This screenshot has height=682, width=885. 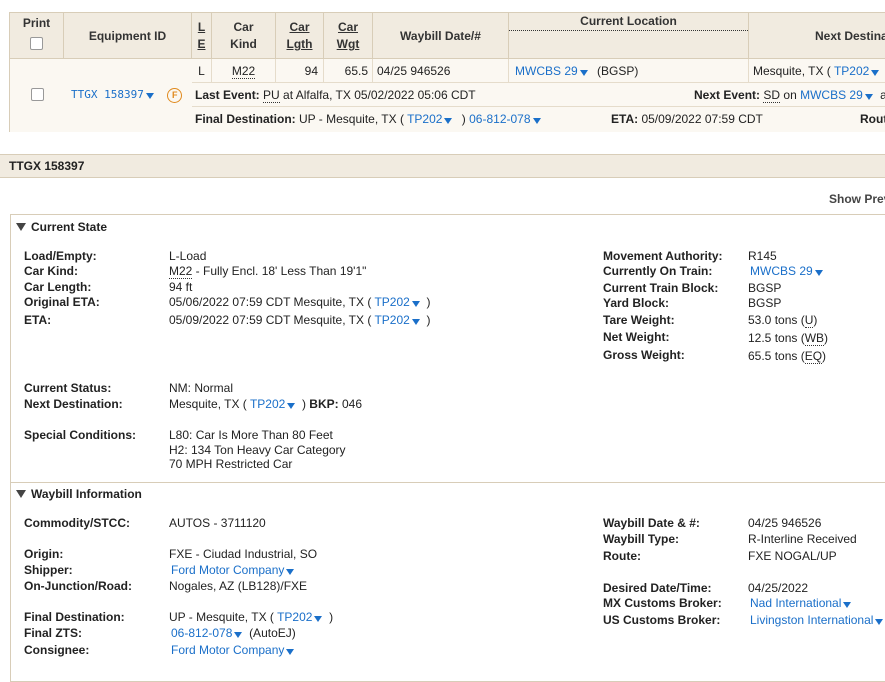 What do you see at coordinates (233, 570) in the screenshot?
I see `shipper-link: Ford Motor Company` at bounding box center [233, 570].